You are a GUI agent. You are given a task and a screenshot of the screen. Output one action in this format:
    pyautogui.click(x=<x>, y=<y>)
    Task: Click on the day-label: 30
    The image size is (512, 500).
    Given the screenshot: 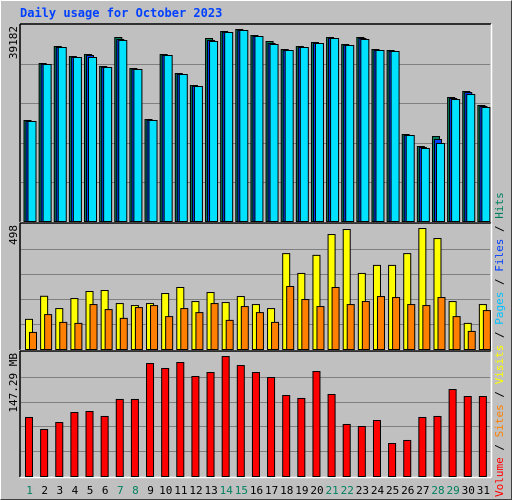 What is the action you would take?
    pyautogui.click(x=468, y=490)
    